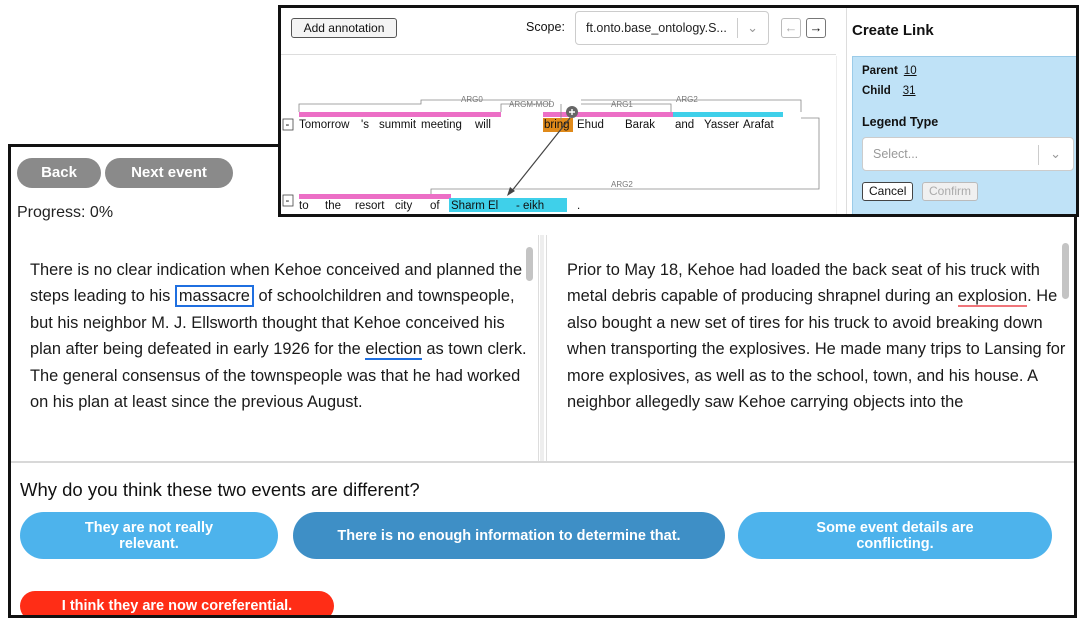  What do you see at coordinates (398, 125) in the screenshot?
I see `token: summit` at bounding box center [398, 125].